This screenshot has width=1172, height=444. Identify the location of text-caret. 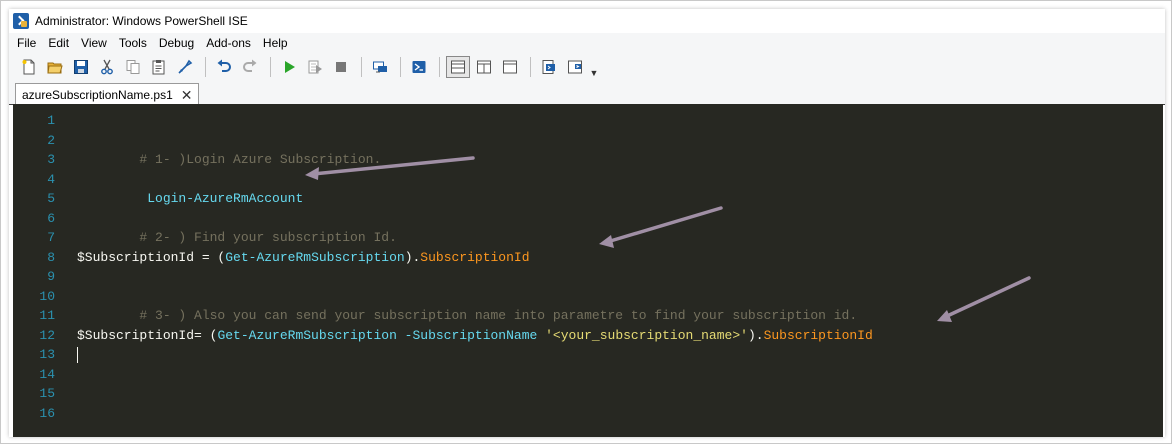
(77, 355).